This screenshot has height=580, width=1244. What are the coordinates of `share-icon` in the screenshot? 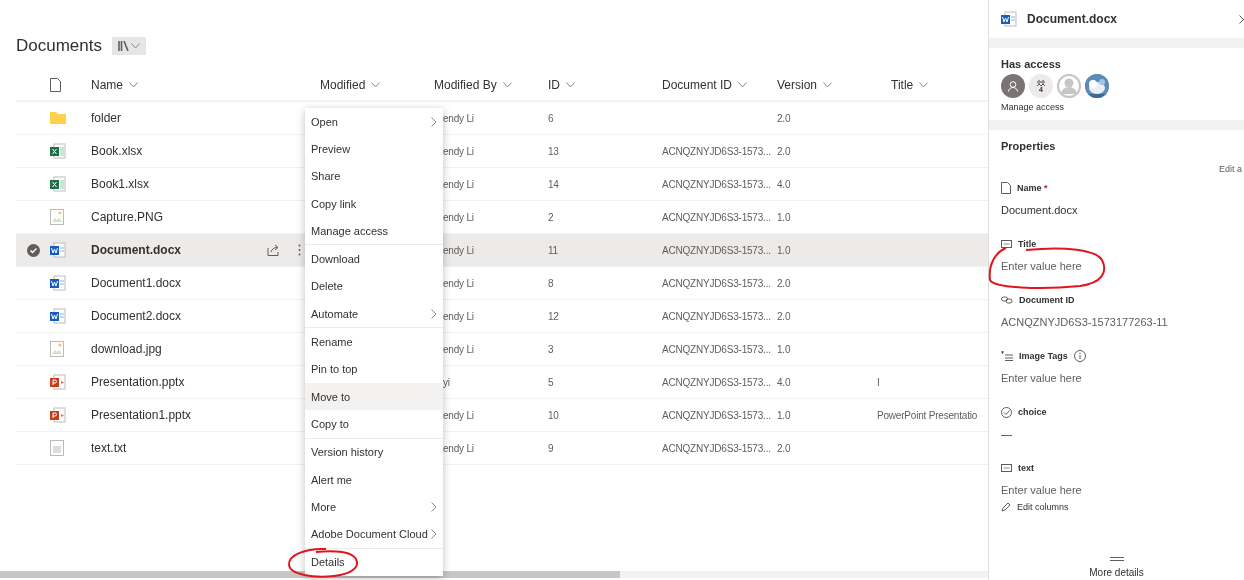 It's located at (273, 250).